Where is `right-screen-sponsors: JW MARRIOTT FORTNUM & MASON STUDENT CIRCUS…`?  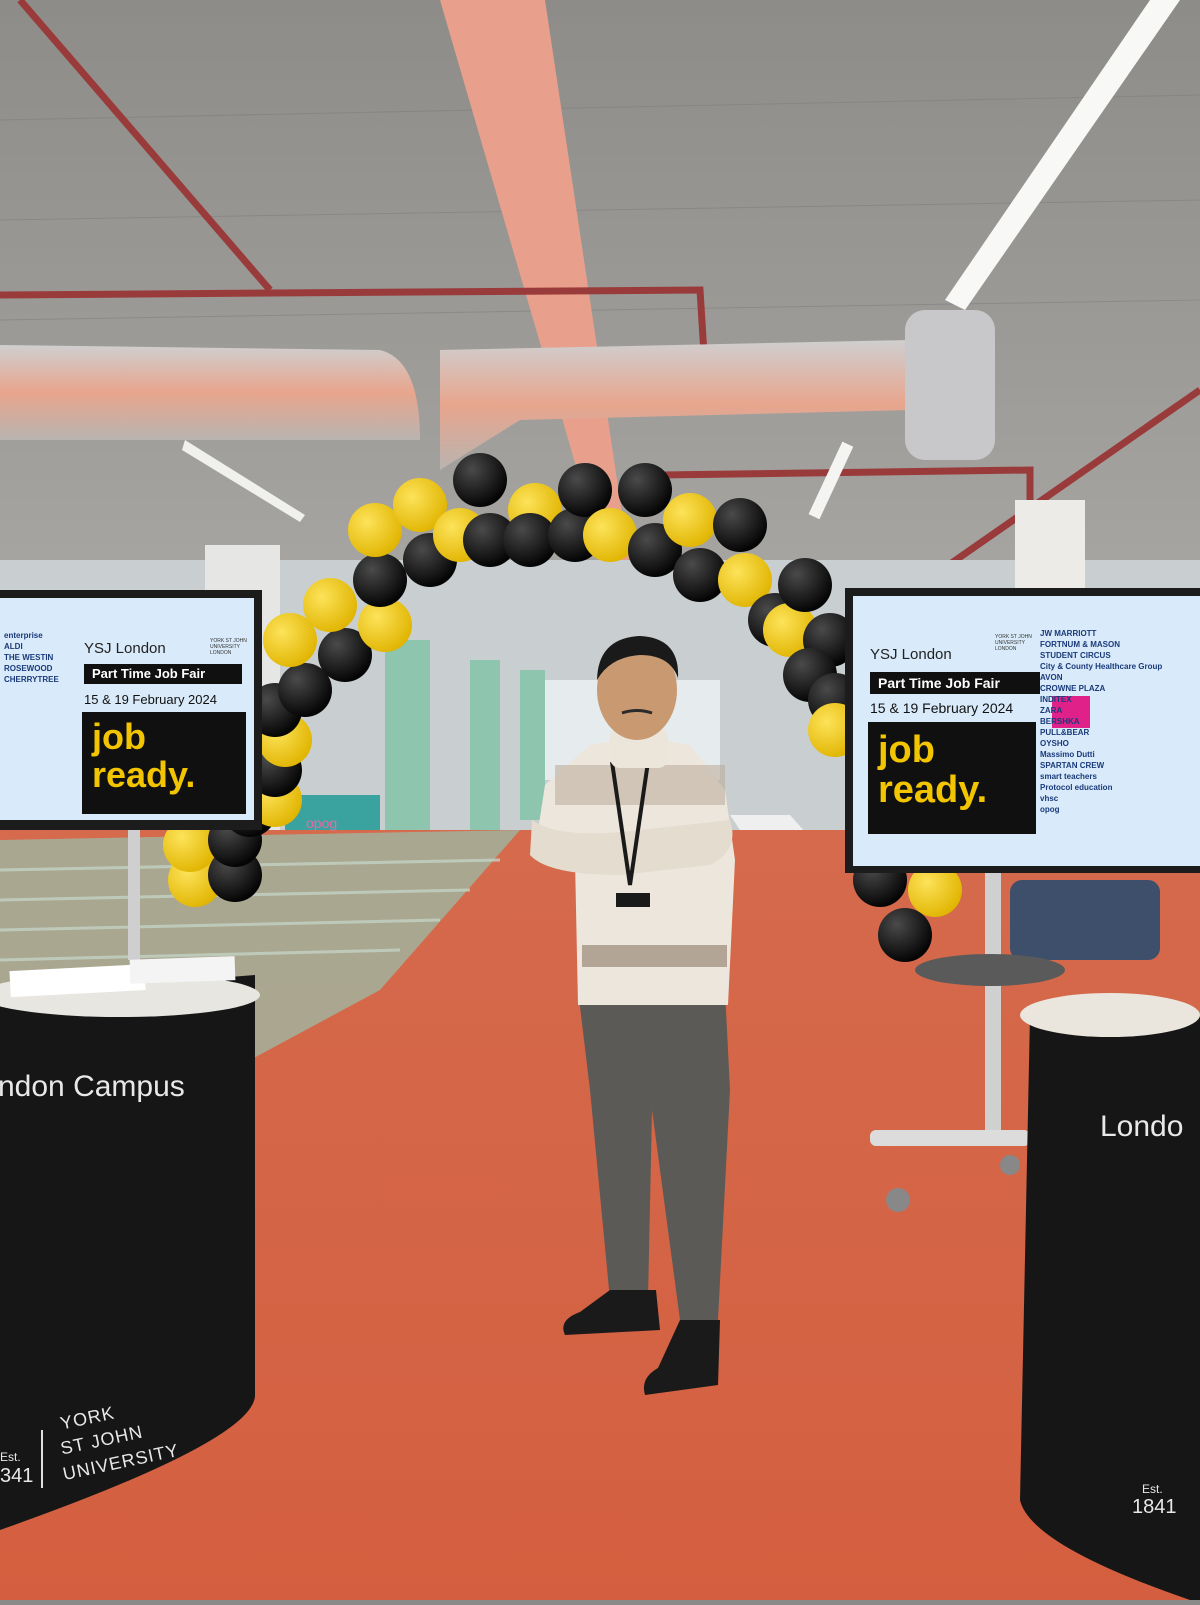
right-screen-sponsors: JW MARRIOTT FORTNUM & MASON STUDENT CIRCUS… is located at coordinates (1120, 721).